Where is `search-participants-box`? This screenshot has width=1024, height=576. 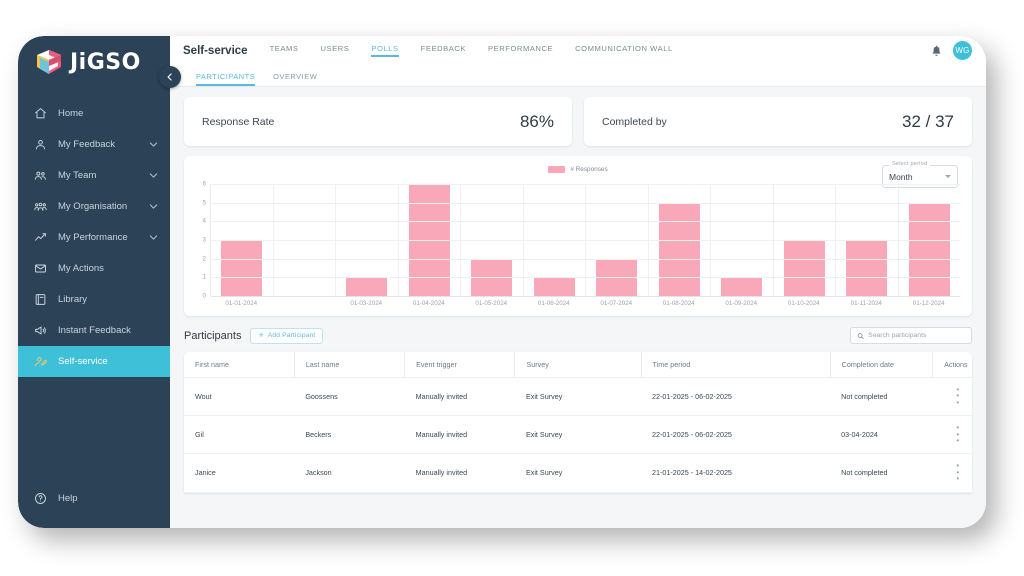 search-participants-box is located at coordinates (911, 335).